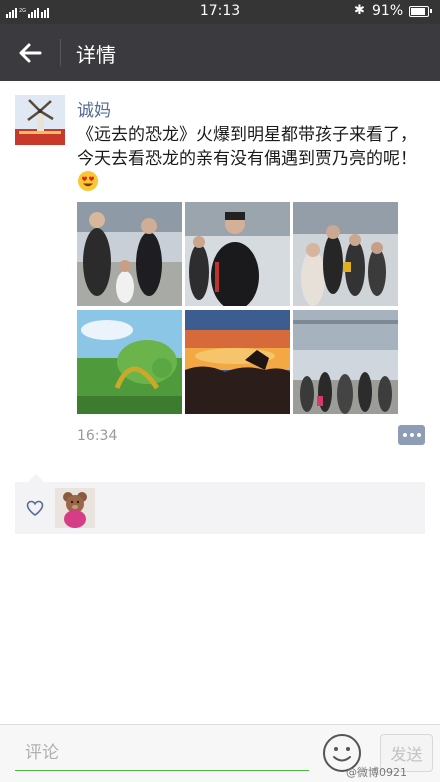 This screenshot has height=782, width=440. What do you see at coordinates (35, 508) in the screenshot?
I see `heart-outline-icon` at bounding box center [35, 508].